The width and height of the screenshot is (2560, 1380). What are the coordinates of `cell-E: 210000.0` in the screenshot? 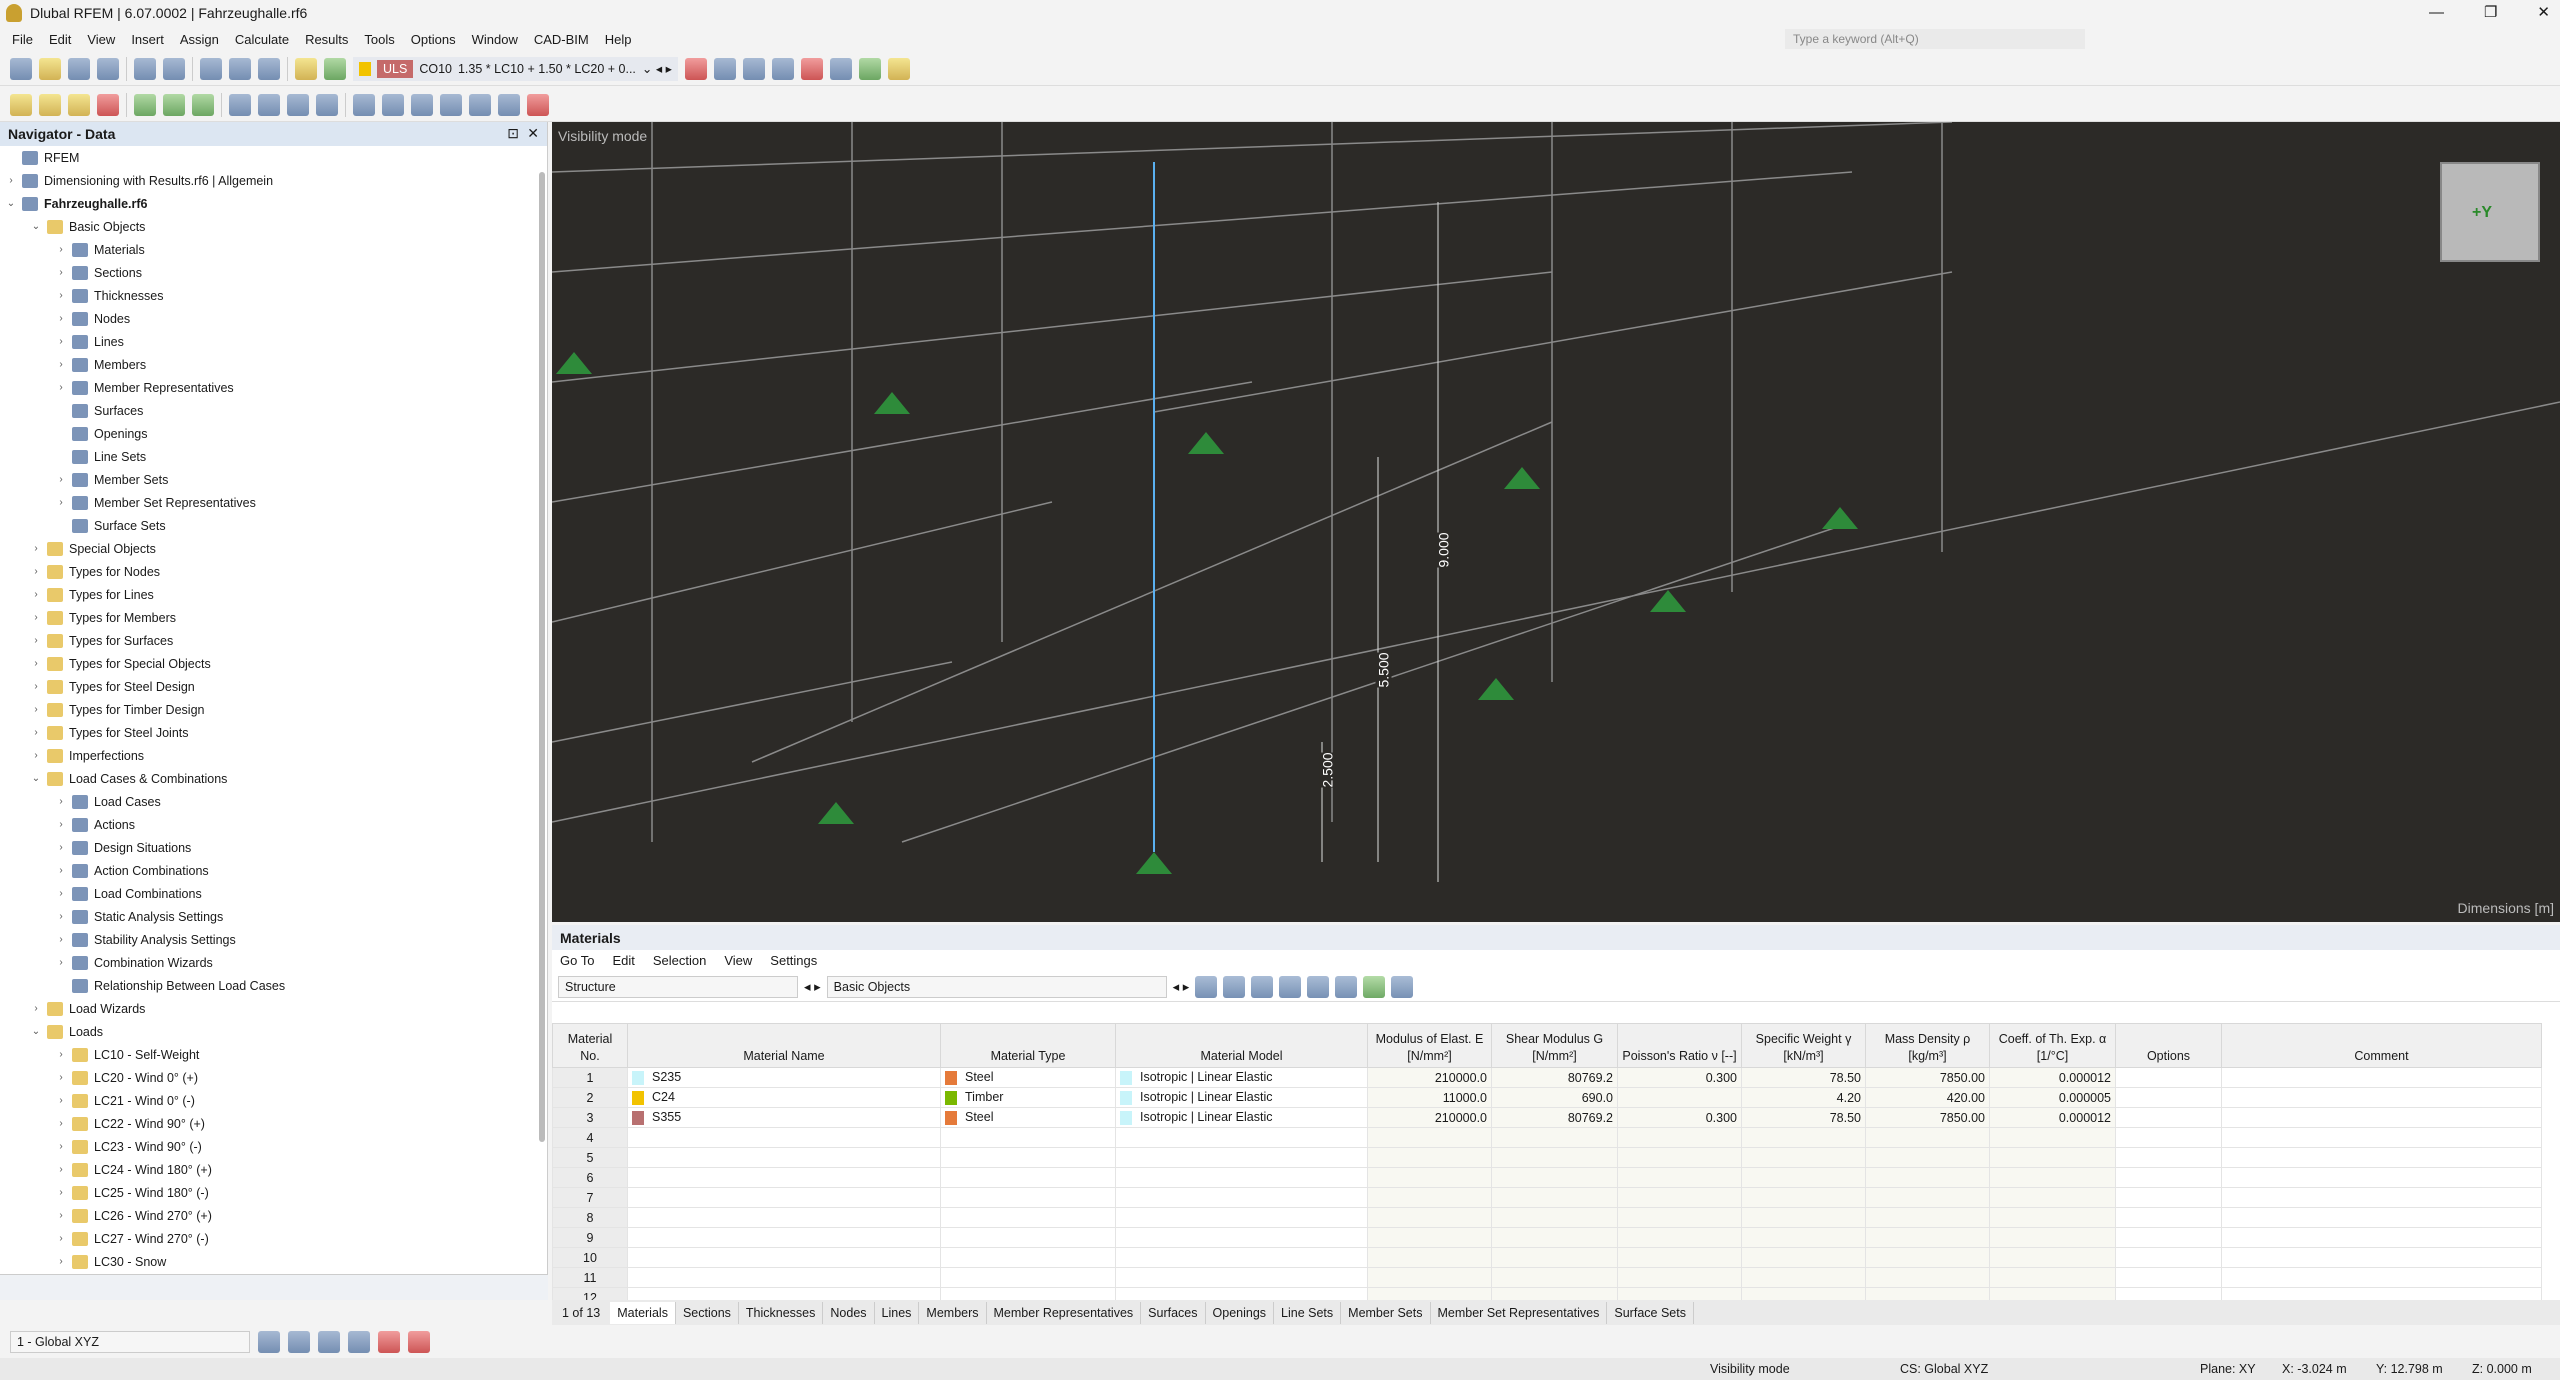 It's located at (1429, 1077).